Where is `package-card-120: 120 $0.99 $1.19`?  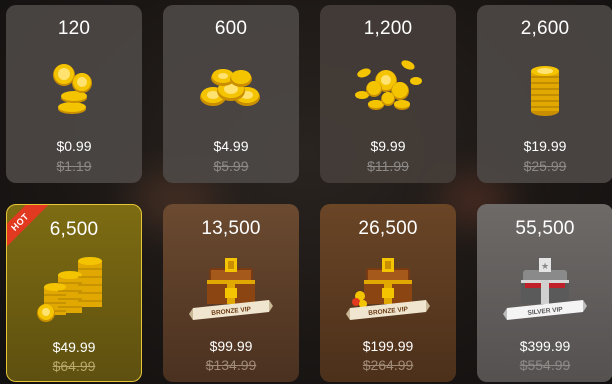
package-card-120: 120 $0.99 $1.19 is located at coordinates (74, 94).